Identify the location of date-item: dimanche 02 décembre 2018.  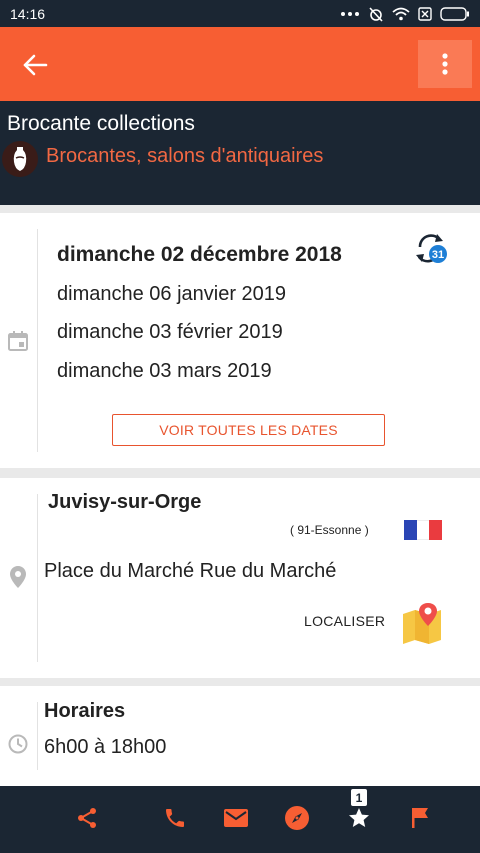
(199, 254).